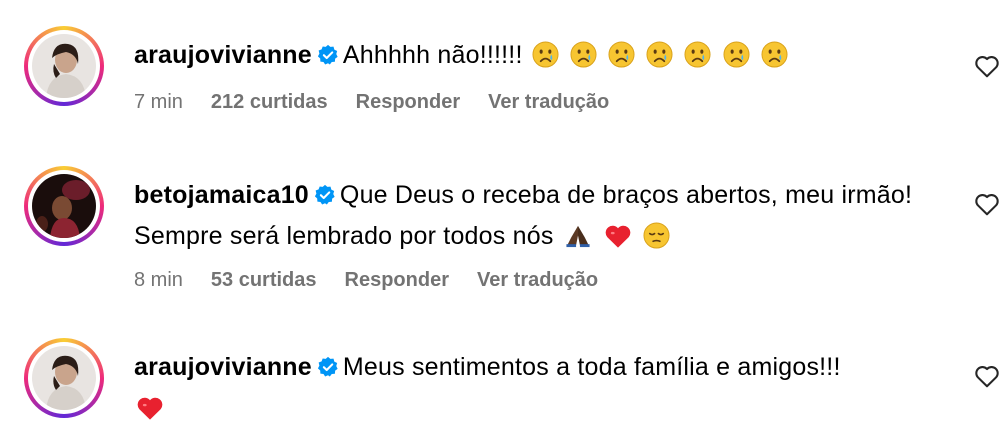 Image resolution: width=1000 pixels, height=428 pixels. Describe the element at coordinates (578, 236) in the screenshot. I see `praying-hands-icon` at that location.